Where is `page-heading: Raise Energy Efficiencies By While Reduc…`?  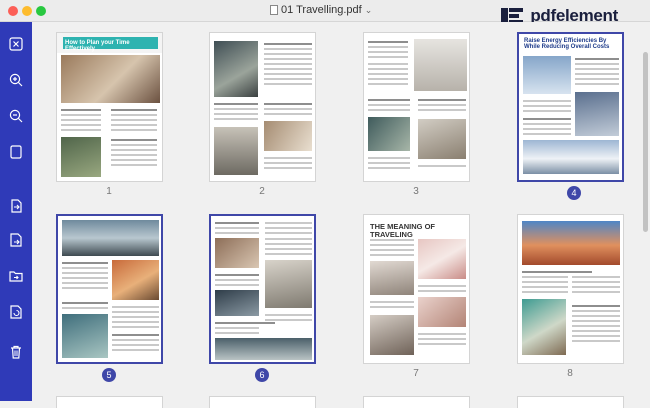 page-heading: Raise Energy Efficiencies By While Reduc… is located at coordinates (567, 44).